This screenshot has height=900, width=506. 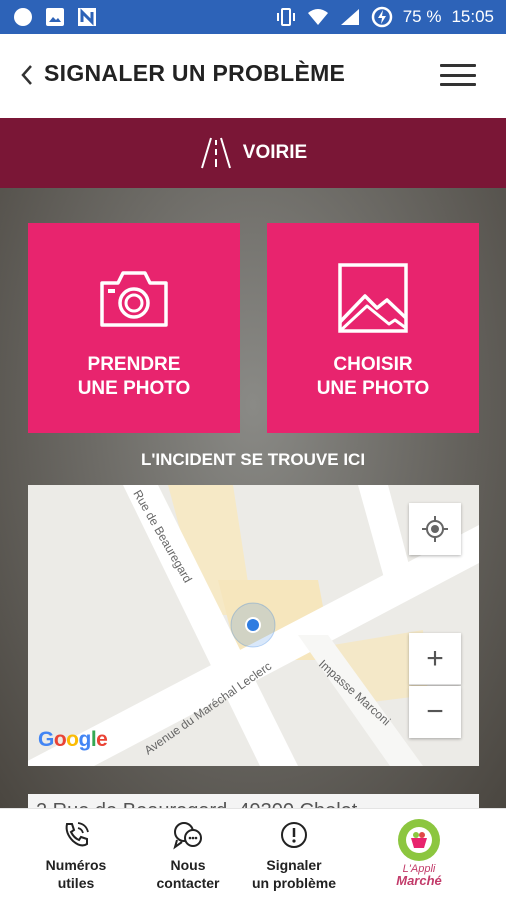 I want to click on brand-name-bottom: Marché, so click(x=419, y=880).